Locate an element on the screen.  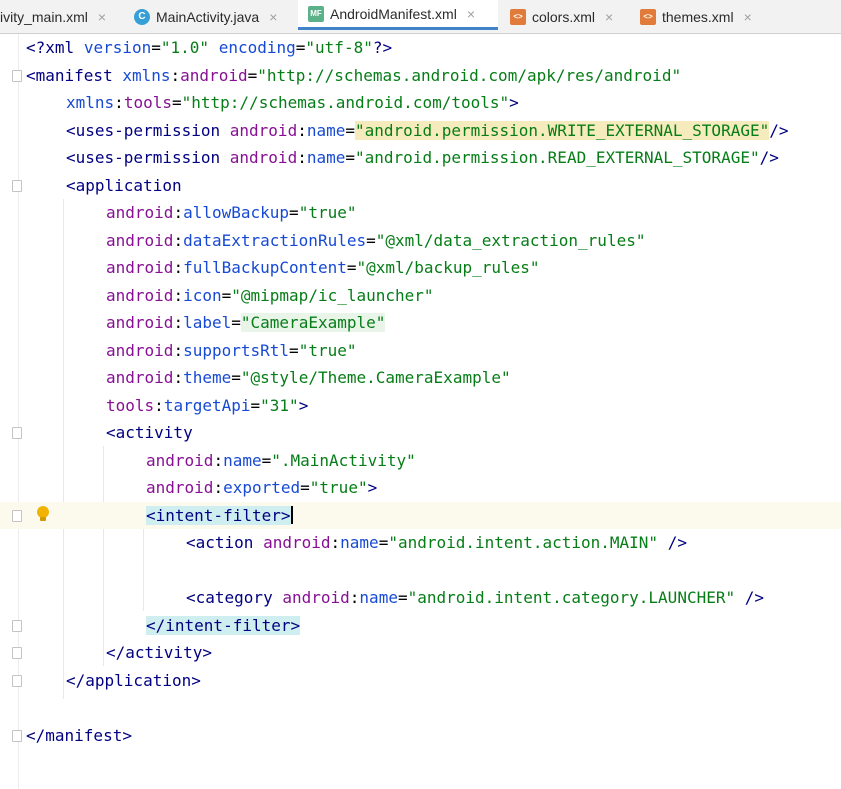
code-line: android:exported="true"> is located at coordinates (262, 487).